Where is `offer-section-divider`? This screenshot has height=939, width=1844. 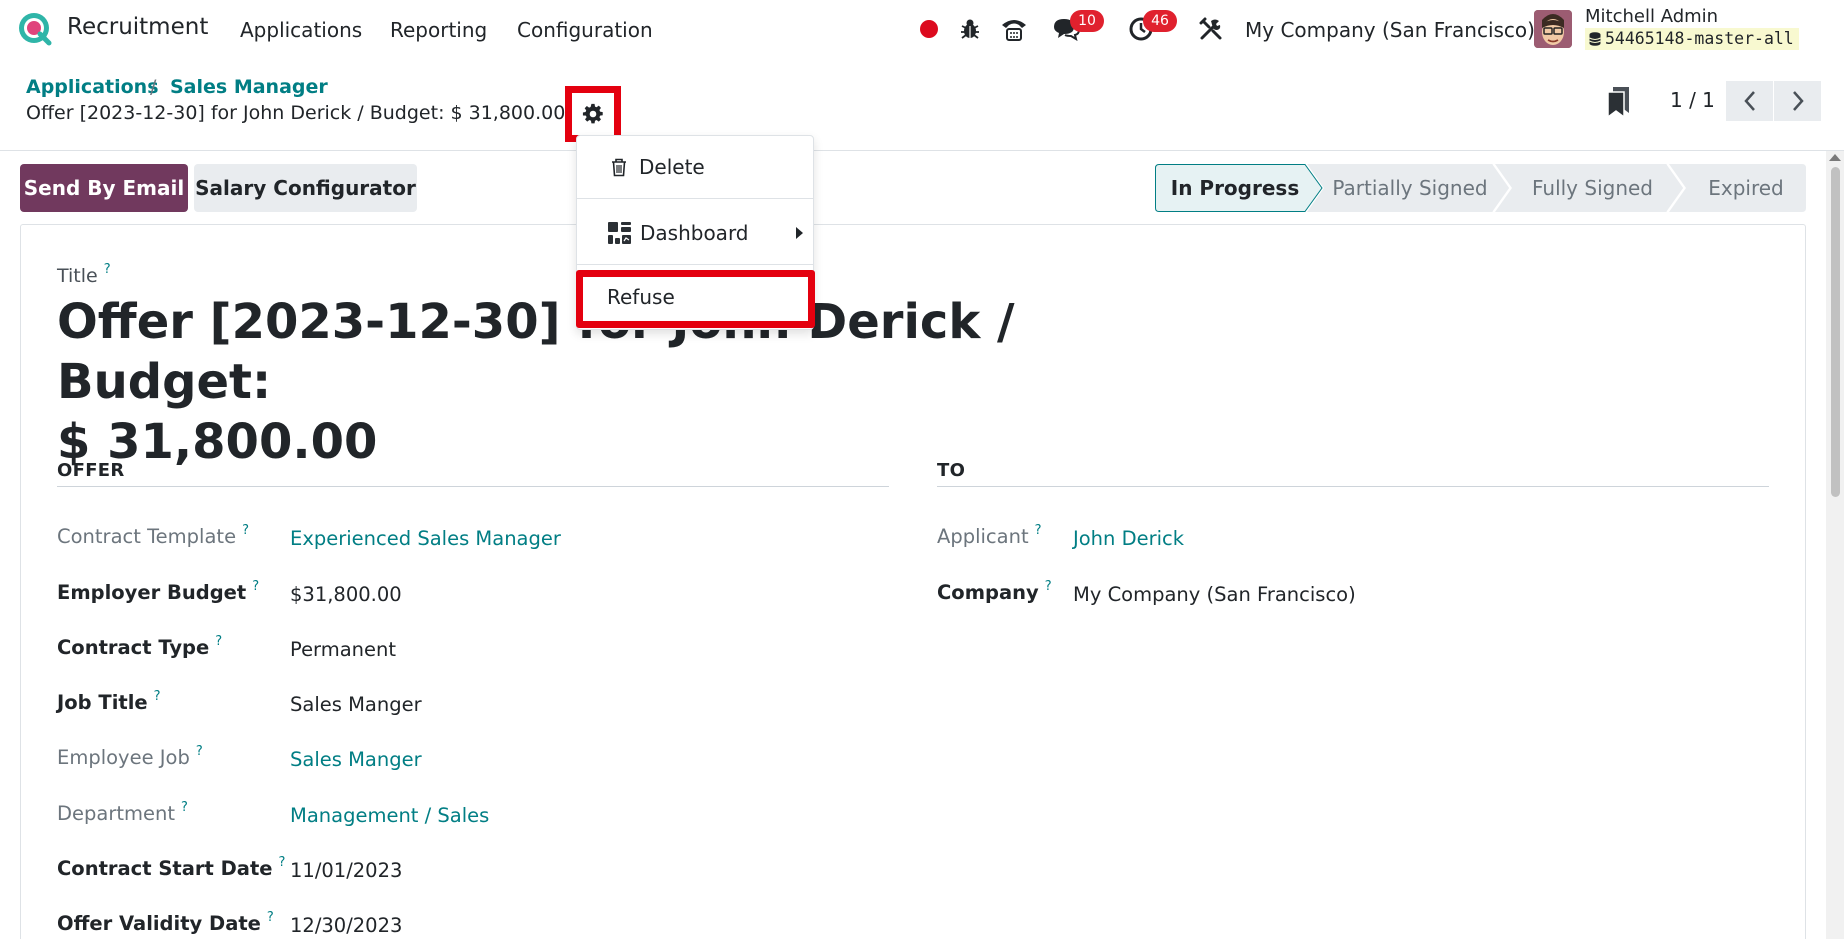
offer-section-divider is located at coordinates (473, 486).